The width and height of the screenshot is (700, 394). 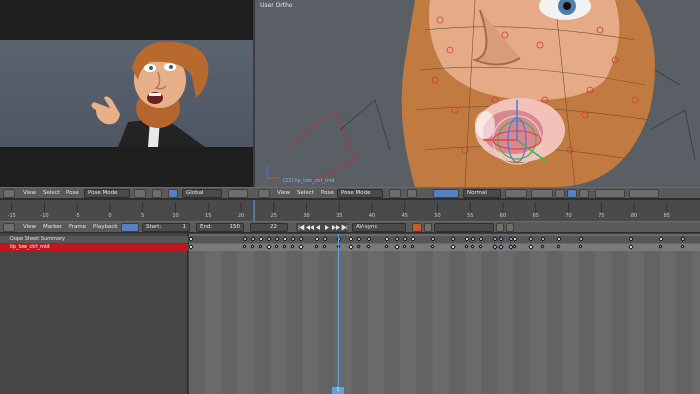 What do you see at coordinates (666, 216) in the screenshot?
I see `timeline-tick-label: 85` at bounding box center [666, 216].